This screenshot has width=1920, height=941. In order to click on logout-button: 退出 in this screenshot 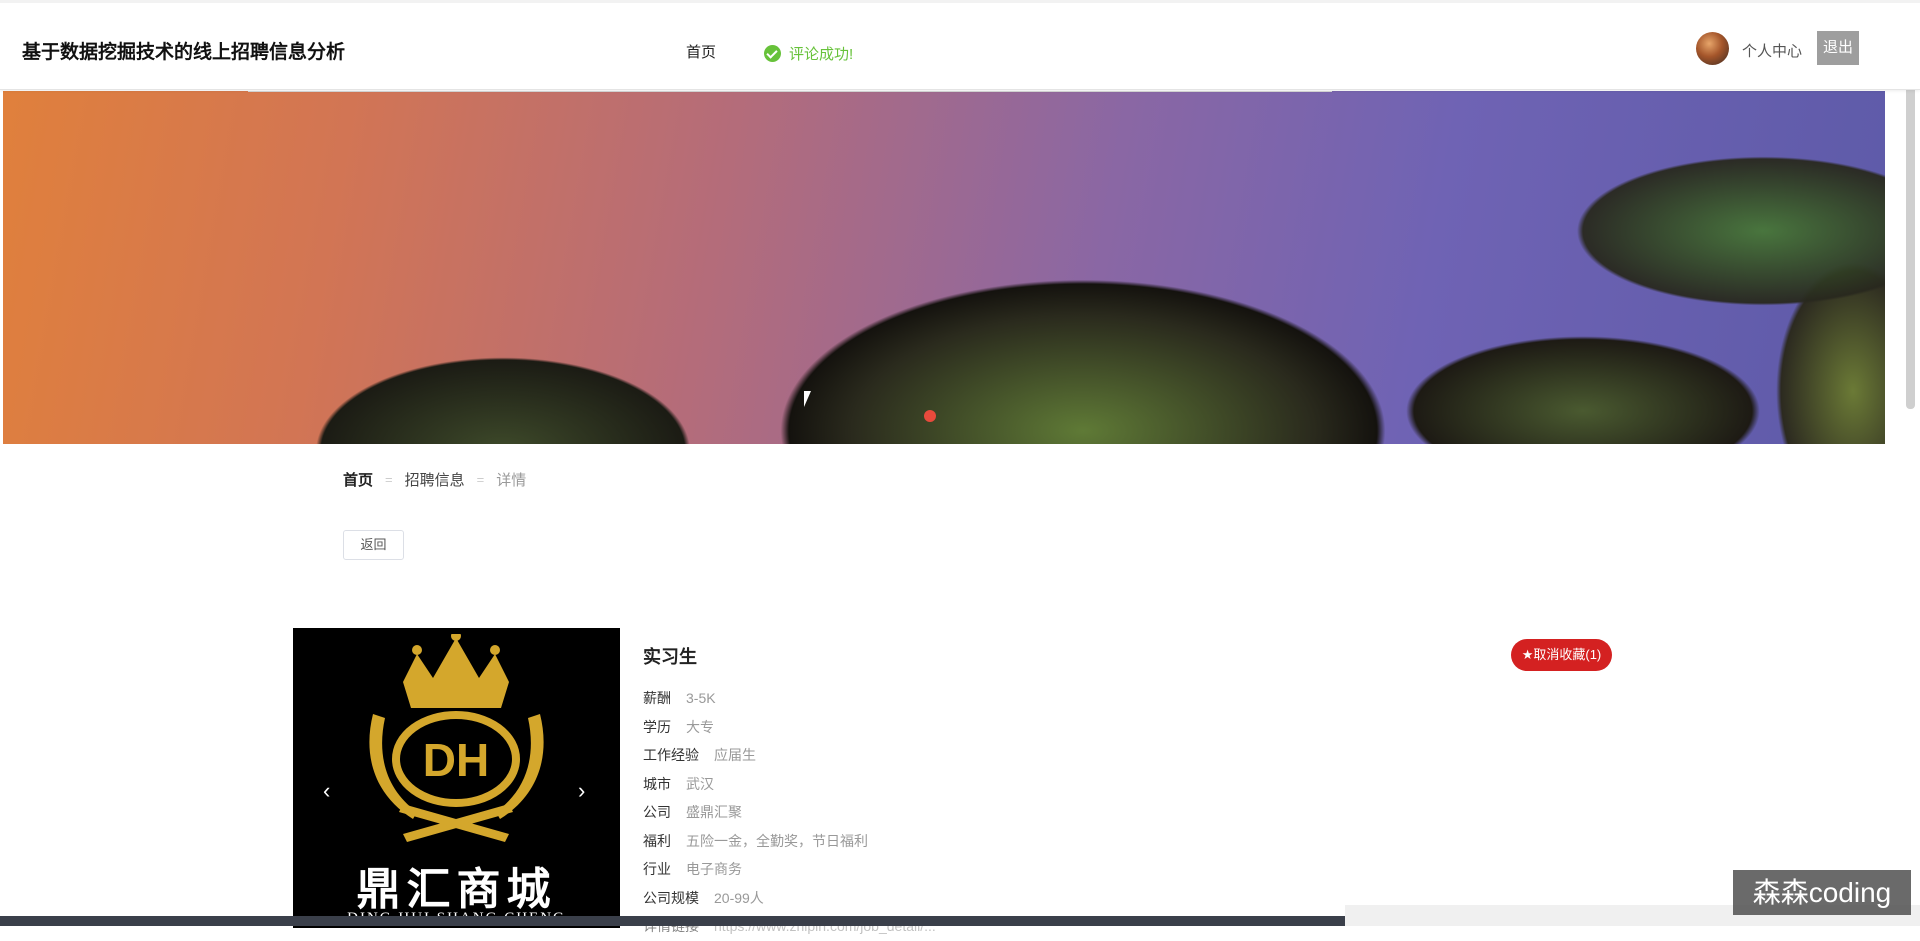, I will do `click(1838, 48)`.